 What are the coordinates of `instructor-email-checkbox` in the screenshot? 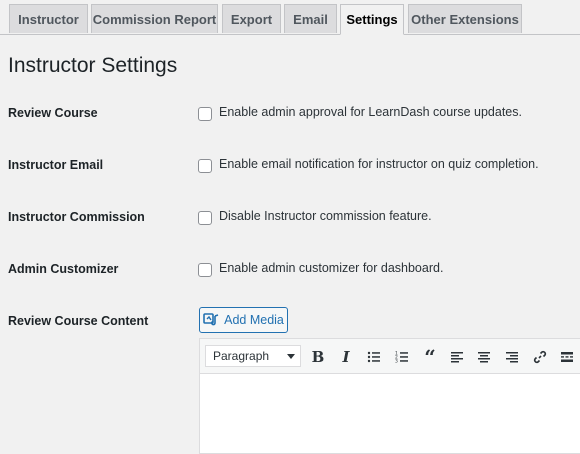 It's located at (205, 166).